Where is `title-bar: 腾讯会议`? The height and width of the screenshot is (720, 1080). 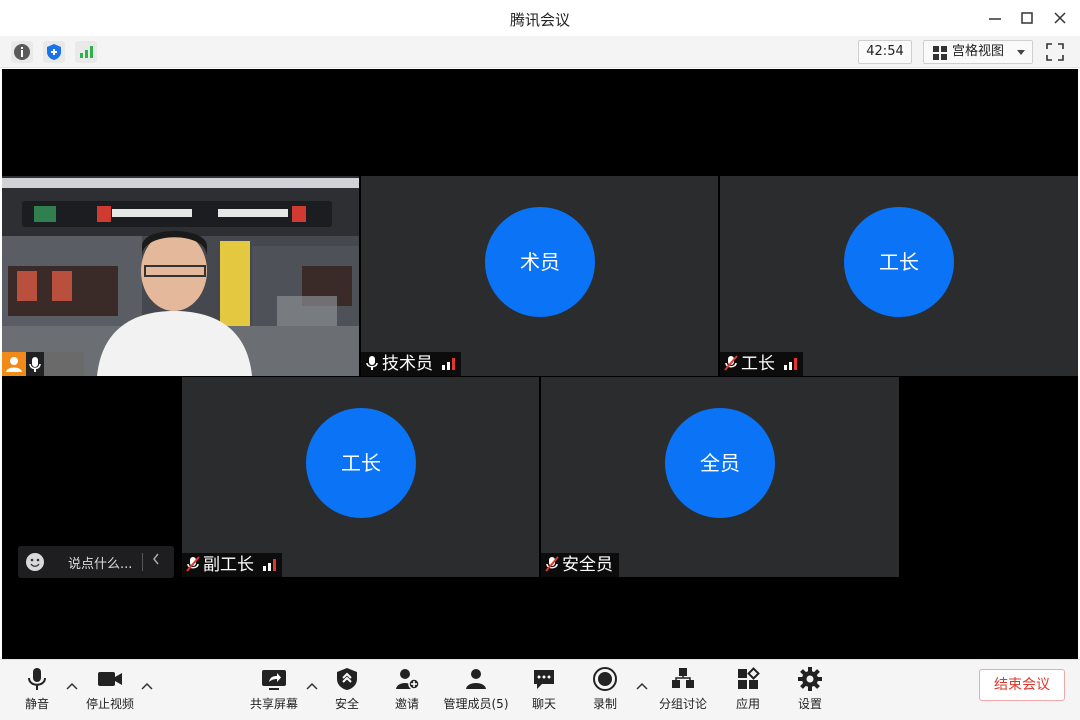
title-bar: 腾讯会议 is located at coordinates (540, 18).